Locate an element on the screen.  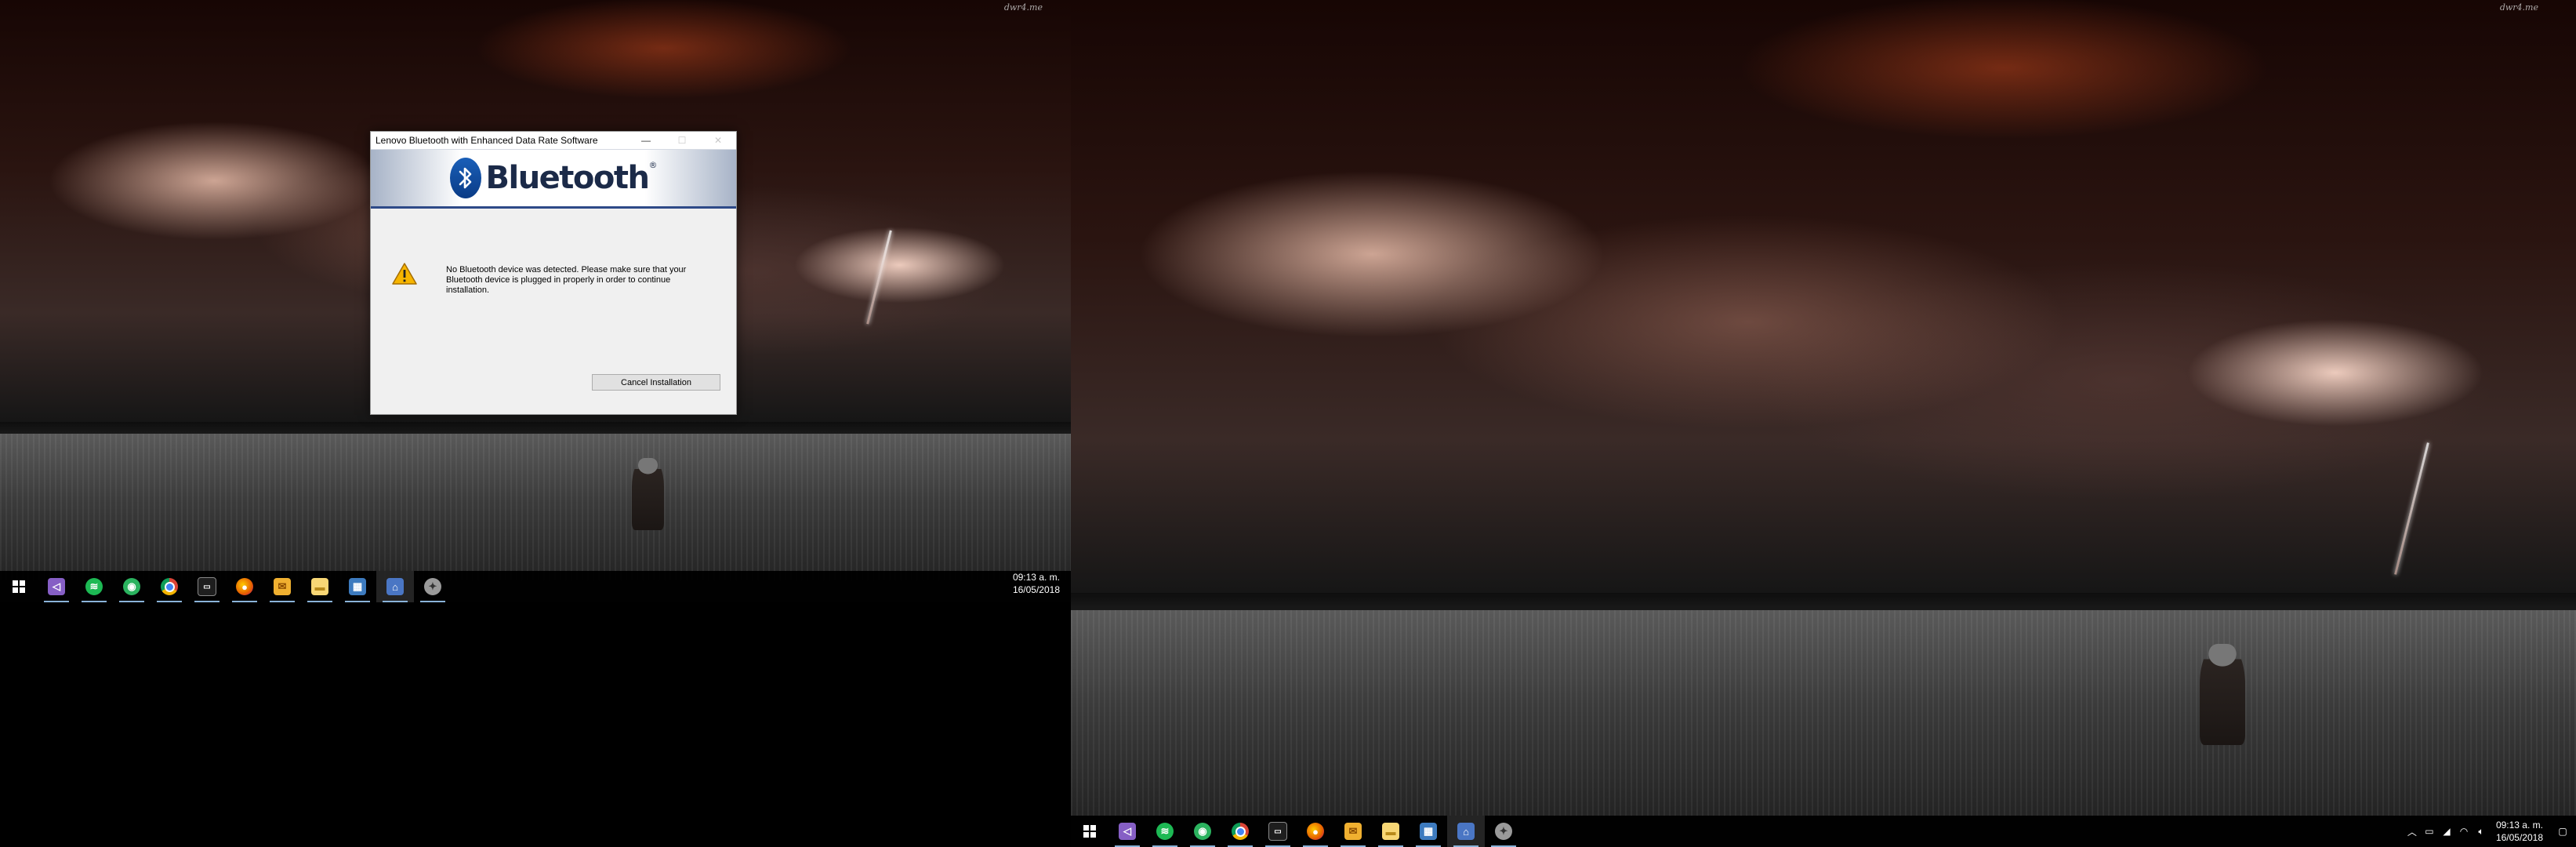
notifications-icon: ▢ is located at coordinates (2563, 831).